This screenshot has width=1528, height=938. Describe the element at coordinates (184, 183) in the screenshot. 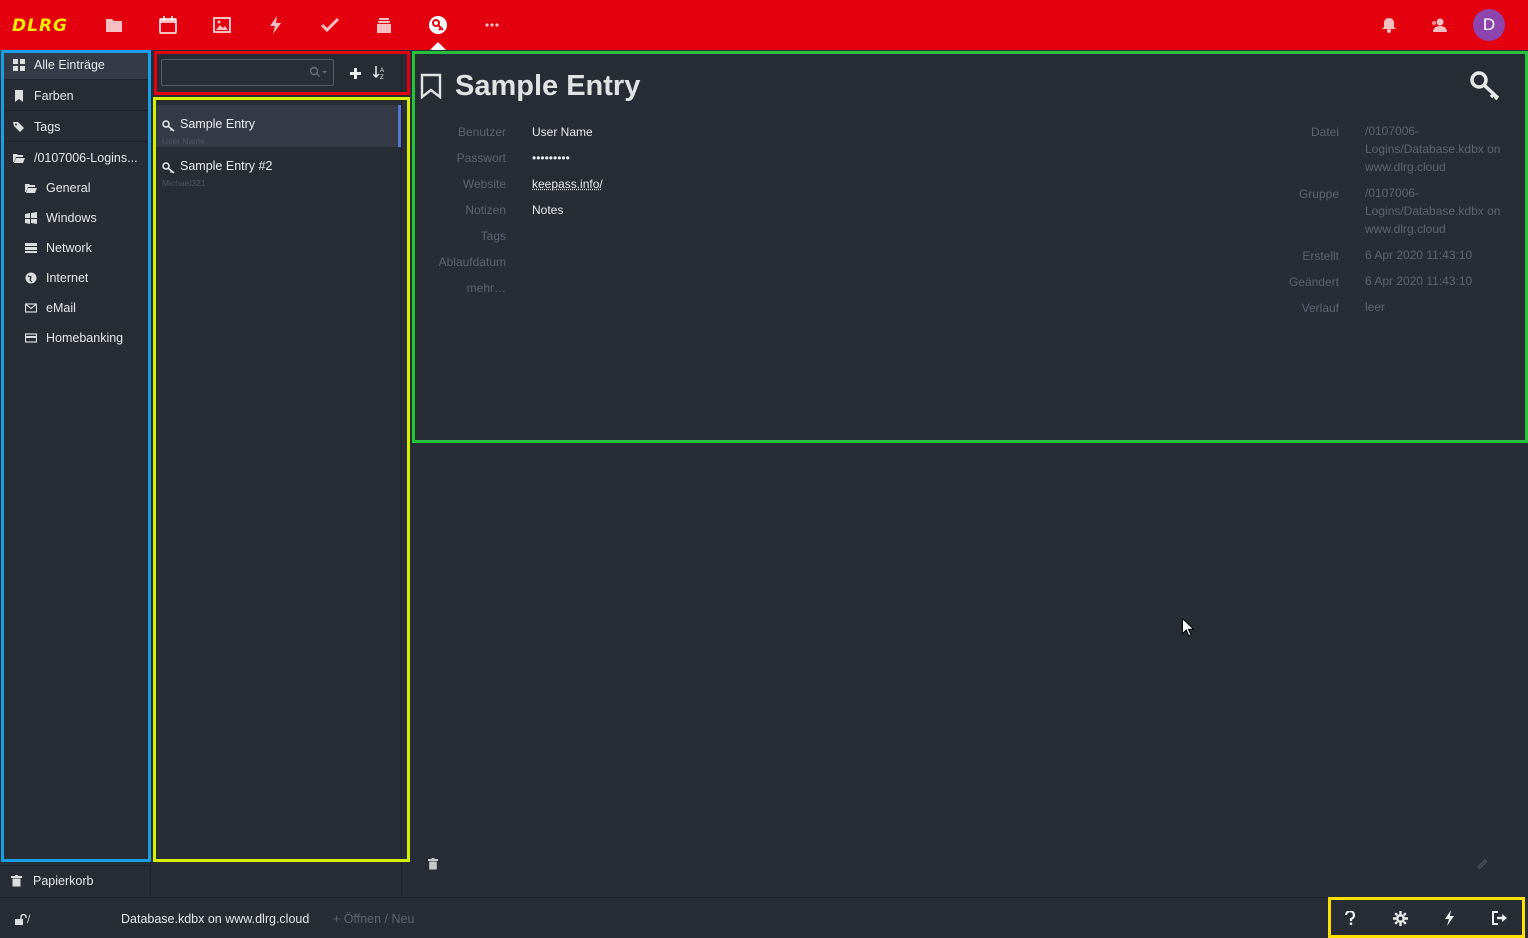

I see `entry-subtitle: Michael321` at that location.